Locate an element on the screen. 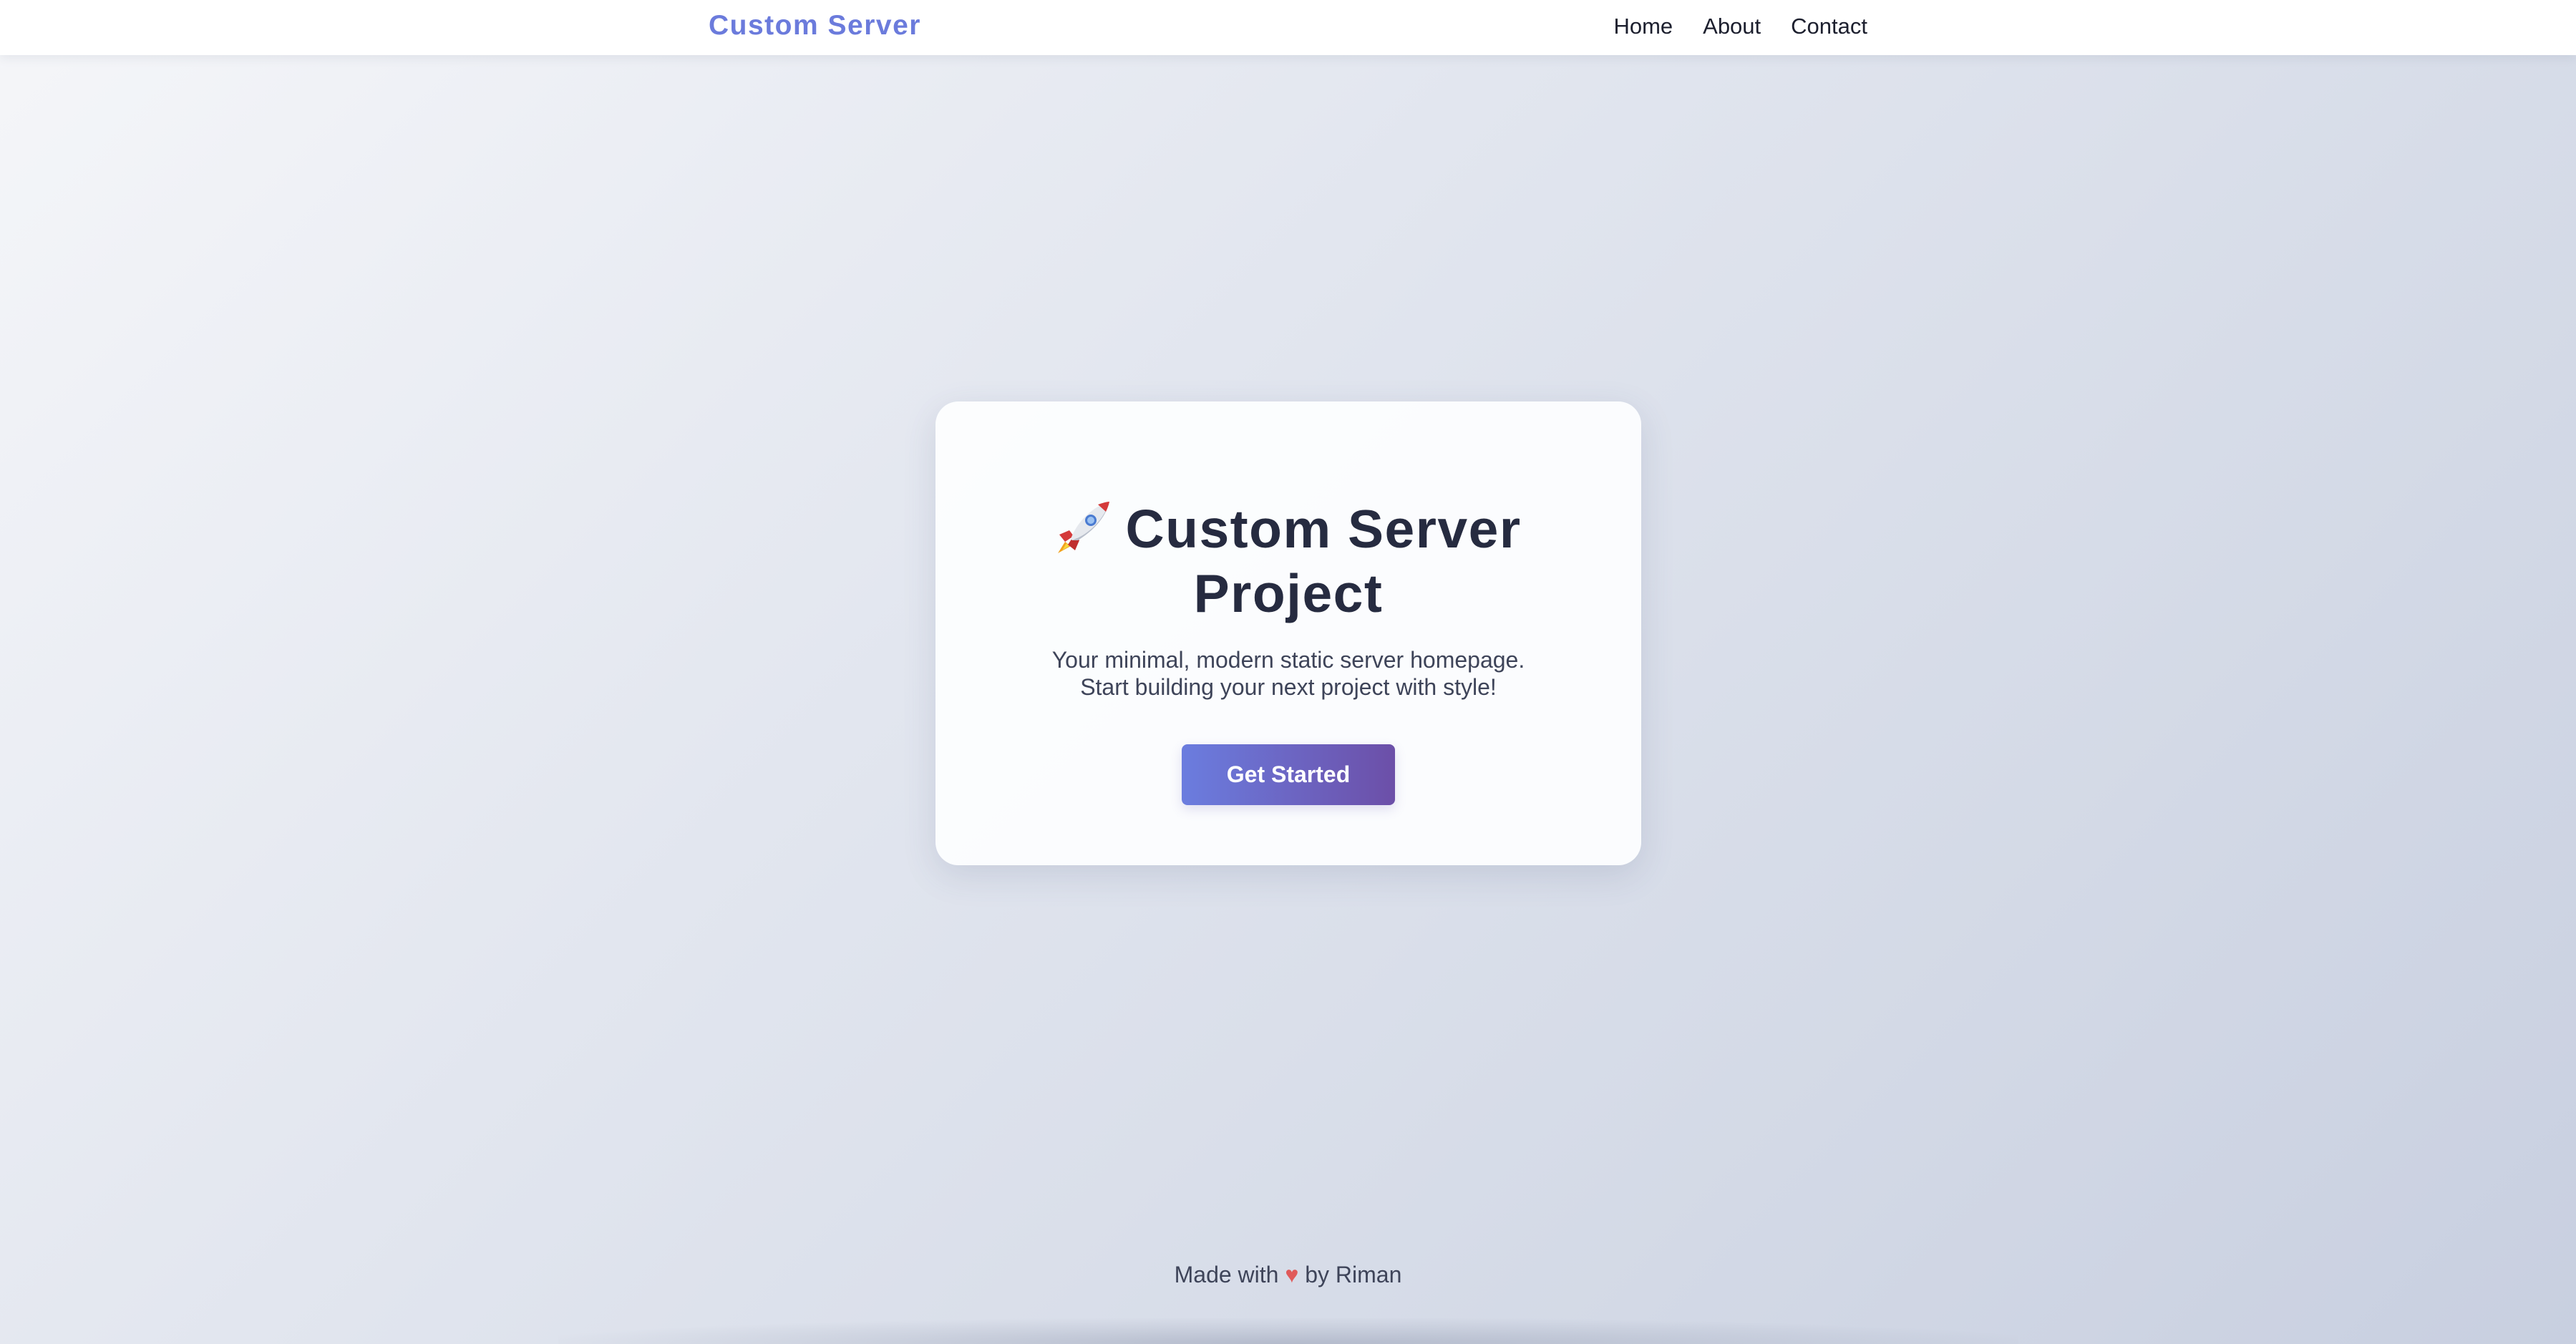 The image size is (2576, 1344). nav-link-home: Home is located at coordinates (1643, 27).